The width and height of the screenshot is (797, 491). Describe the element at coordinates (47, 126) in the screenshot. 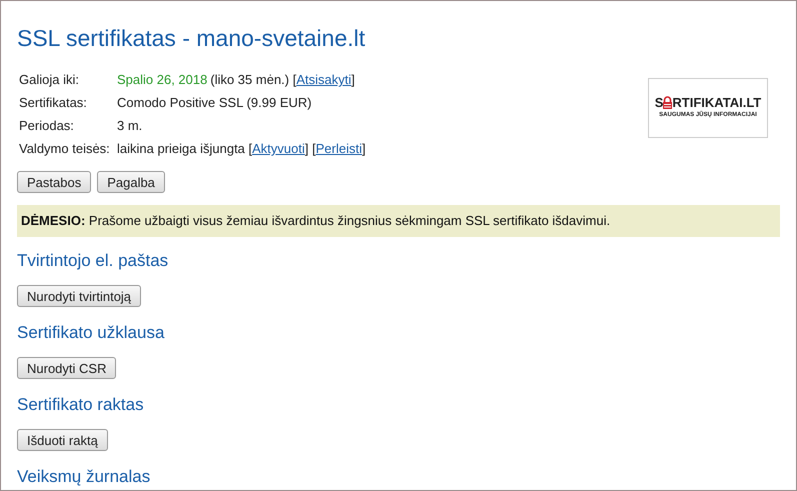

I see `field-label: Periodas:` at that location.